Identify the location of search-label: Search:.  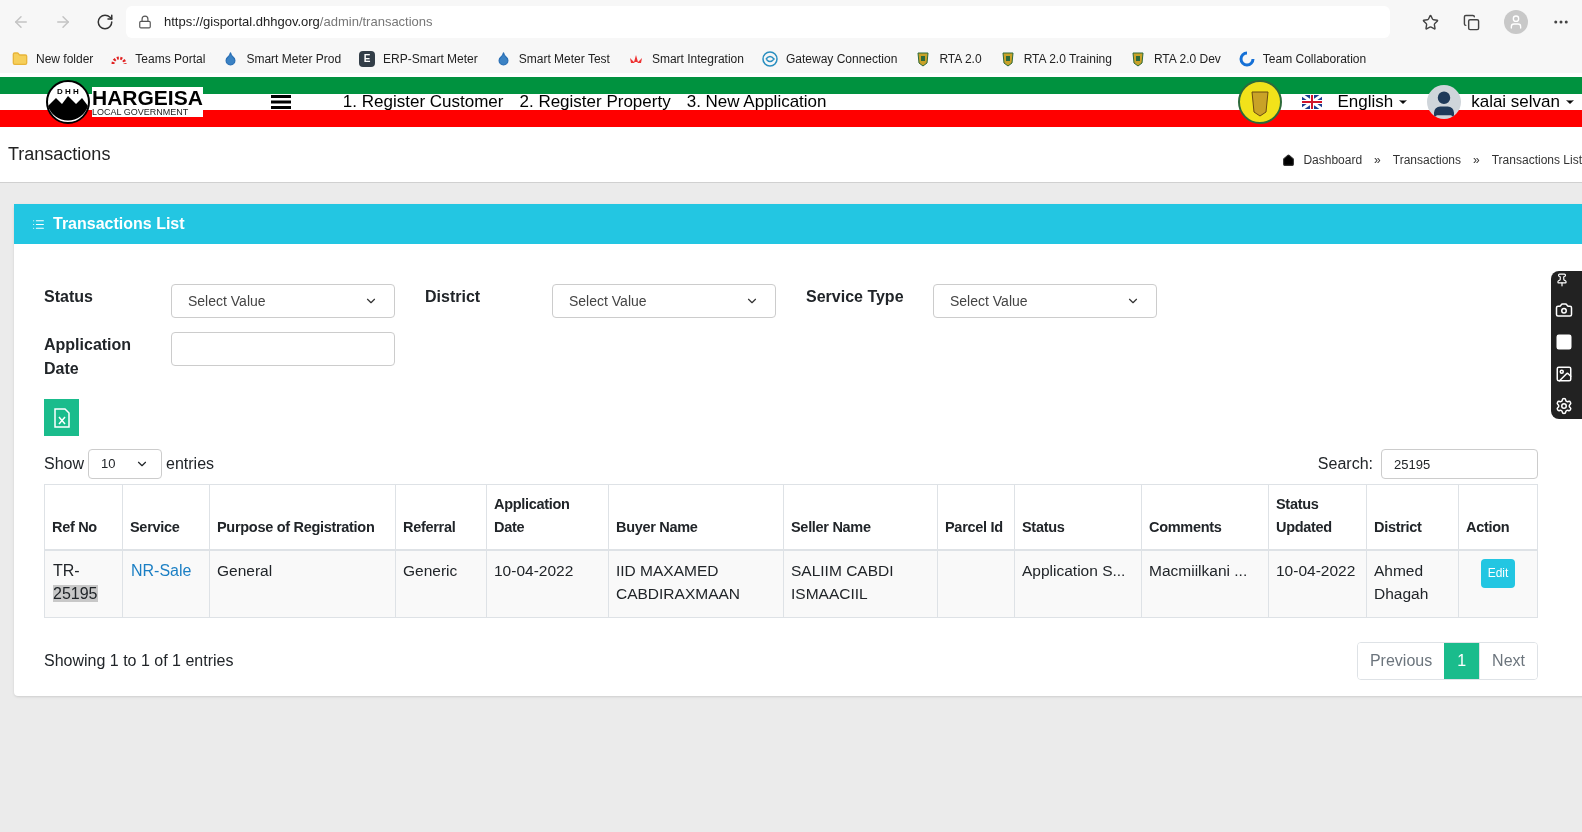
(1345, 464).